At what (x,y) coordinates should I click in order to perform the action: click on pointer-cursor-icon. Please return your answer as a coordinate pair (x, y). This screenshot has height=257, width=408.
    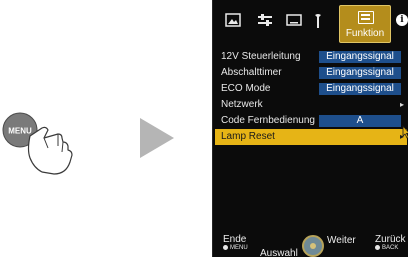
    Looking at the image, I should click on (405, 132).